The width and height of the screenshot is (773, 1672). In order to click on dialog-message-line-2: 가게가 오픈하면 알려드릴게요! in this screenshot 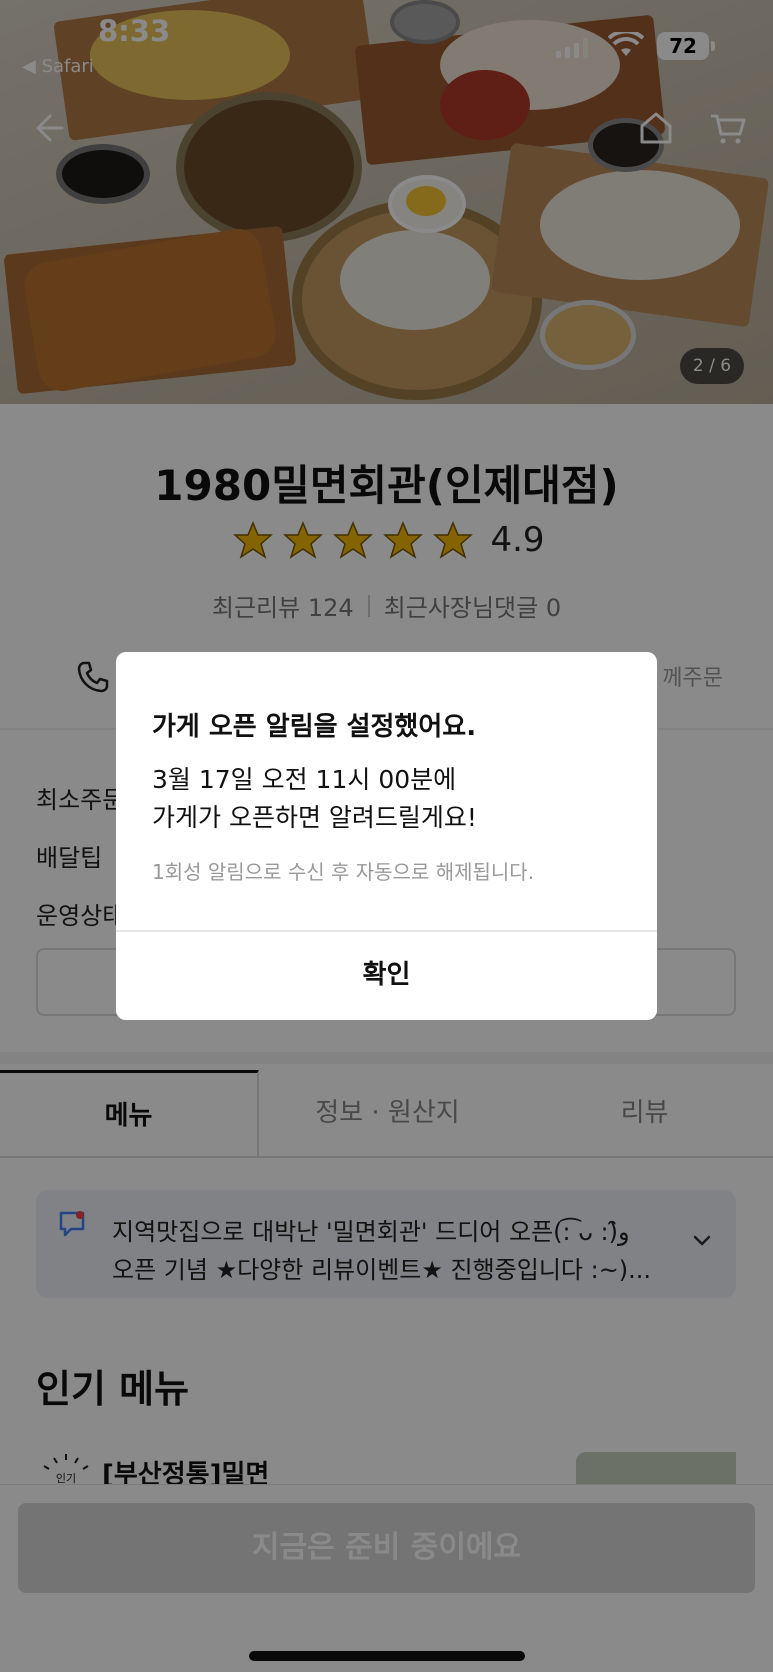, I will do `click(314, 817)`.